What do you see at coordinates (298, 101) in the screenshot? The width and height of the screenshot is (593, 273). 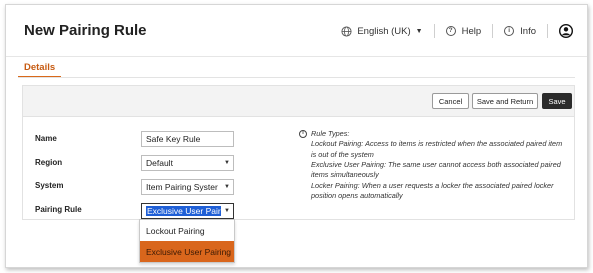 I see `action-bar: Cancel Save and Return Save` at bounding box center [298, 101].